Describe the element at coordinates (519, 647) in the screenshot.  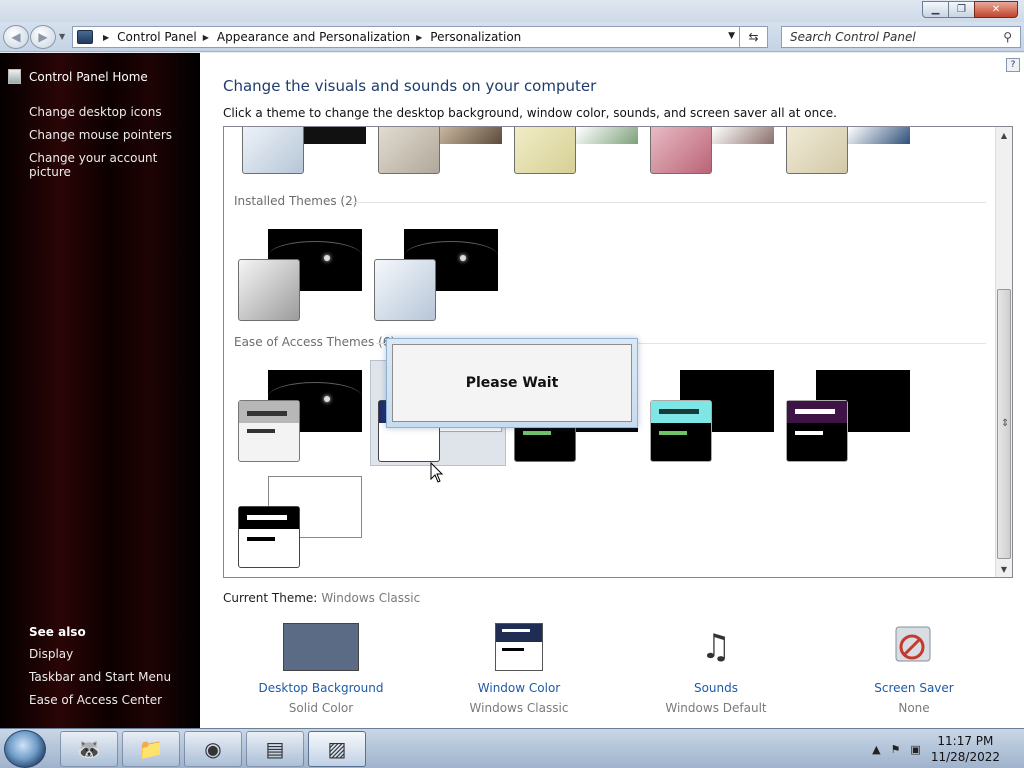
I see `window-color-icon` at that location.